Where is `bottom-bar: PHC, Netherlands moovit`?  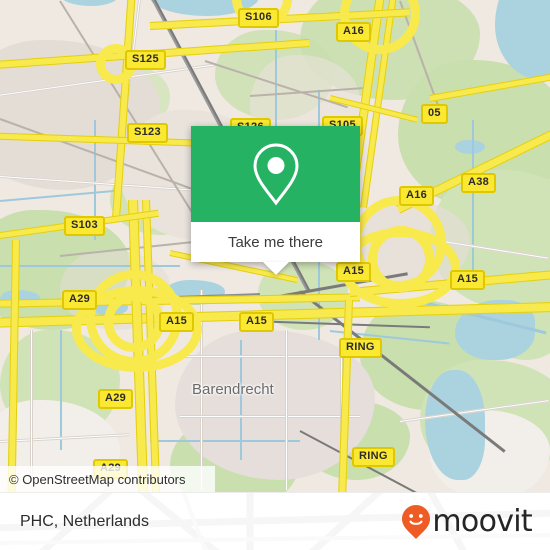 bottom-bar: PHC, Netherlands moovit is located at coordinates (275, 521).